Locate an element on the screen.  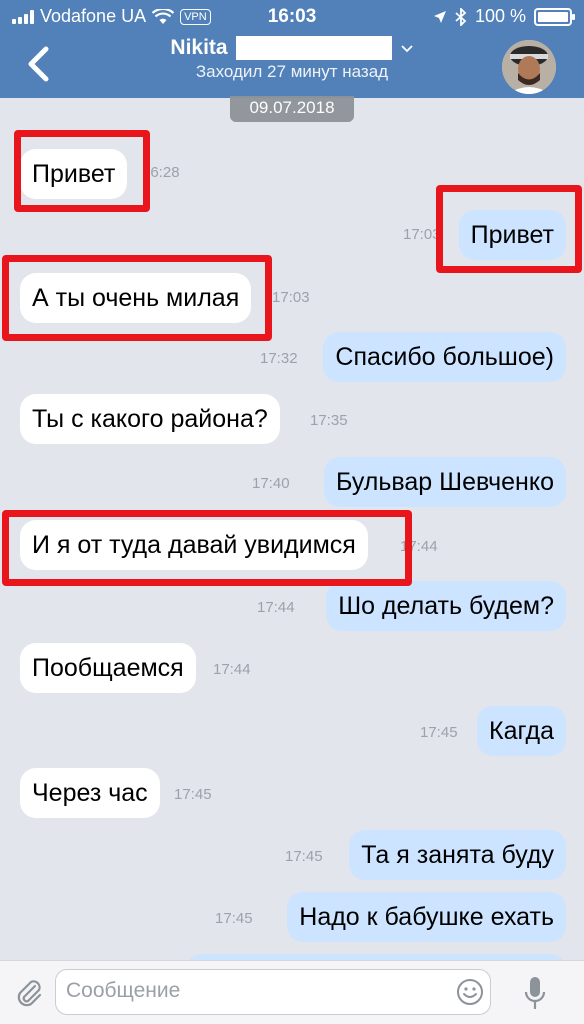
emoji-icon is located at coordinates (470, 992).